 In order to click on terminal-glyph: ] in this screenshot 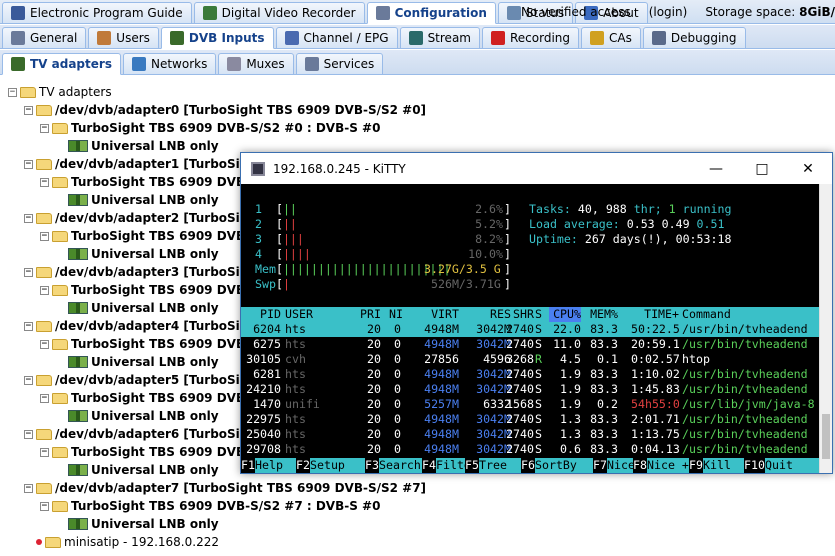, I will do `click(507, 284)`.